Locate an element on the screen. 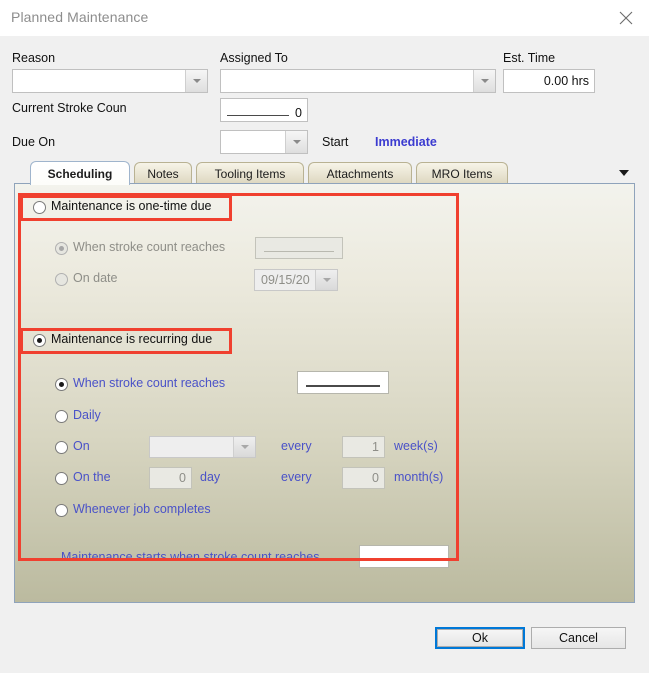  due-on-label: Due On is located at coordinates (34, 142).